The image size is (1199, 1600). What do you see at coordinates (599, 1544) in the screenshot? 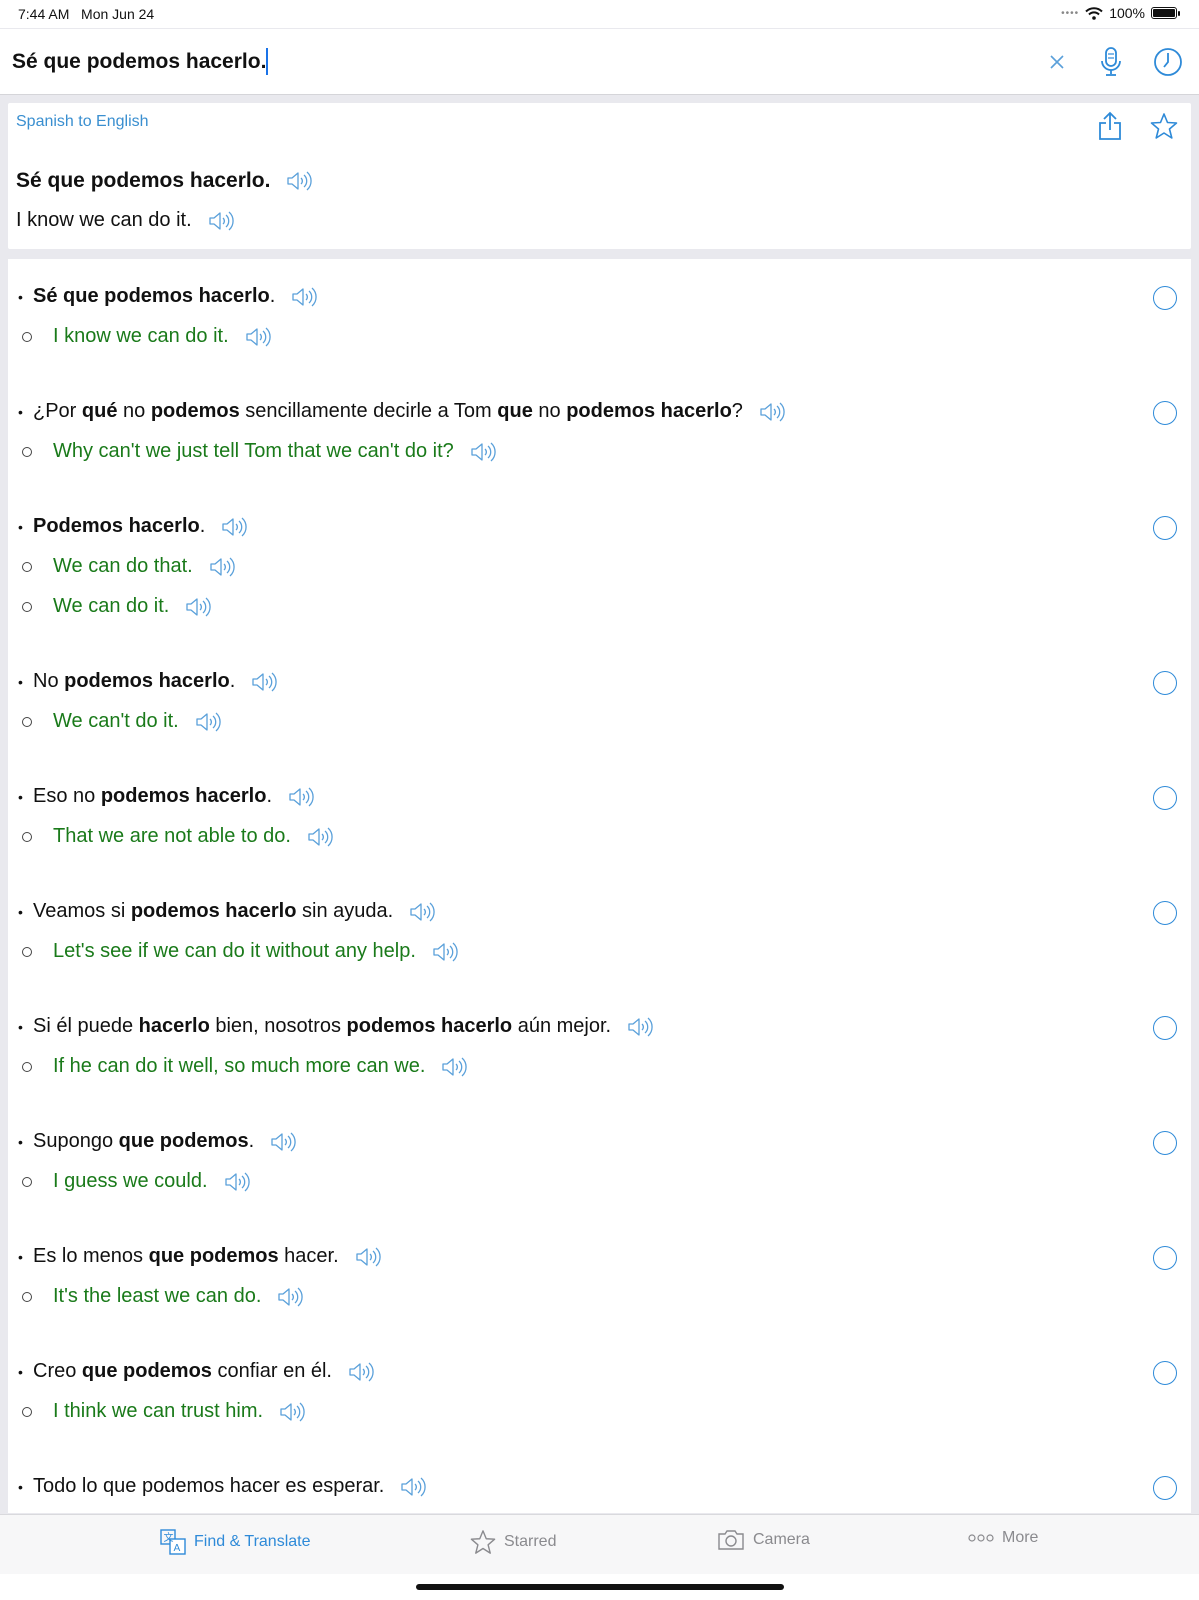
I see `tab-bar: 文 A Find & Translate Starred Camera More` at bounding box center [599, 1544].